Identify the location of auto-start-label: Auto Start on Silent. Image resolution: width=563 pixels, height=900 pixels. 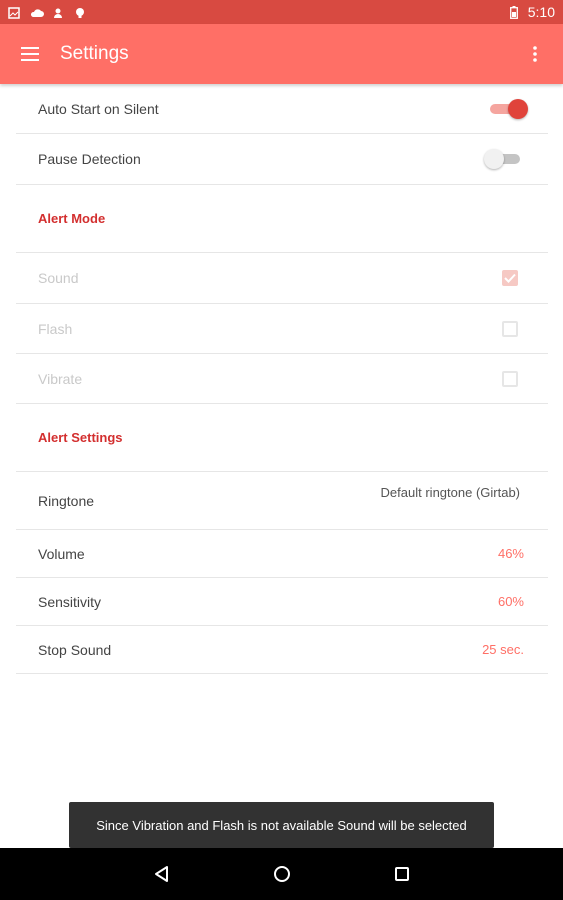
(98, 108).